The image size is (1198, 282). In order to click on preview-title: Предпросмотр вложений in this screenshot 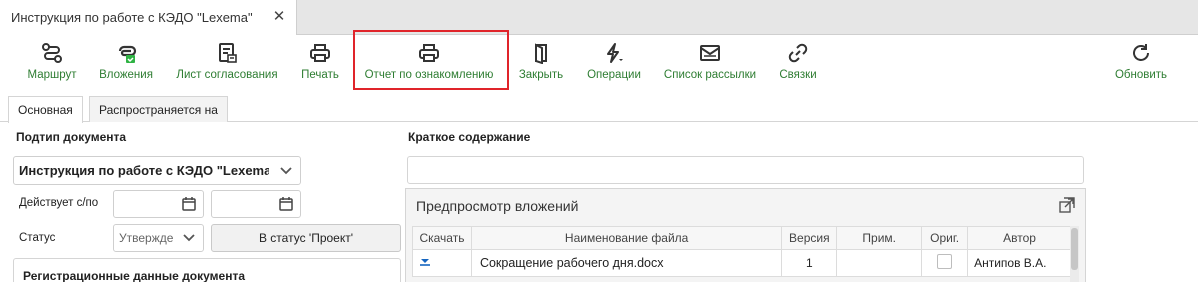, I will do `click(497, 206)`.